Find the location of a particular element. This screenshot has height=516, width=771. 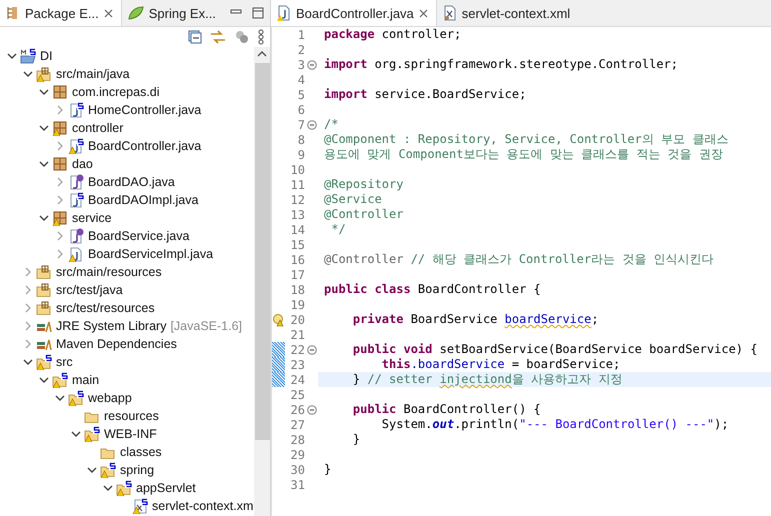

line-number: 5 is located at coordinates (300, 95).